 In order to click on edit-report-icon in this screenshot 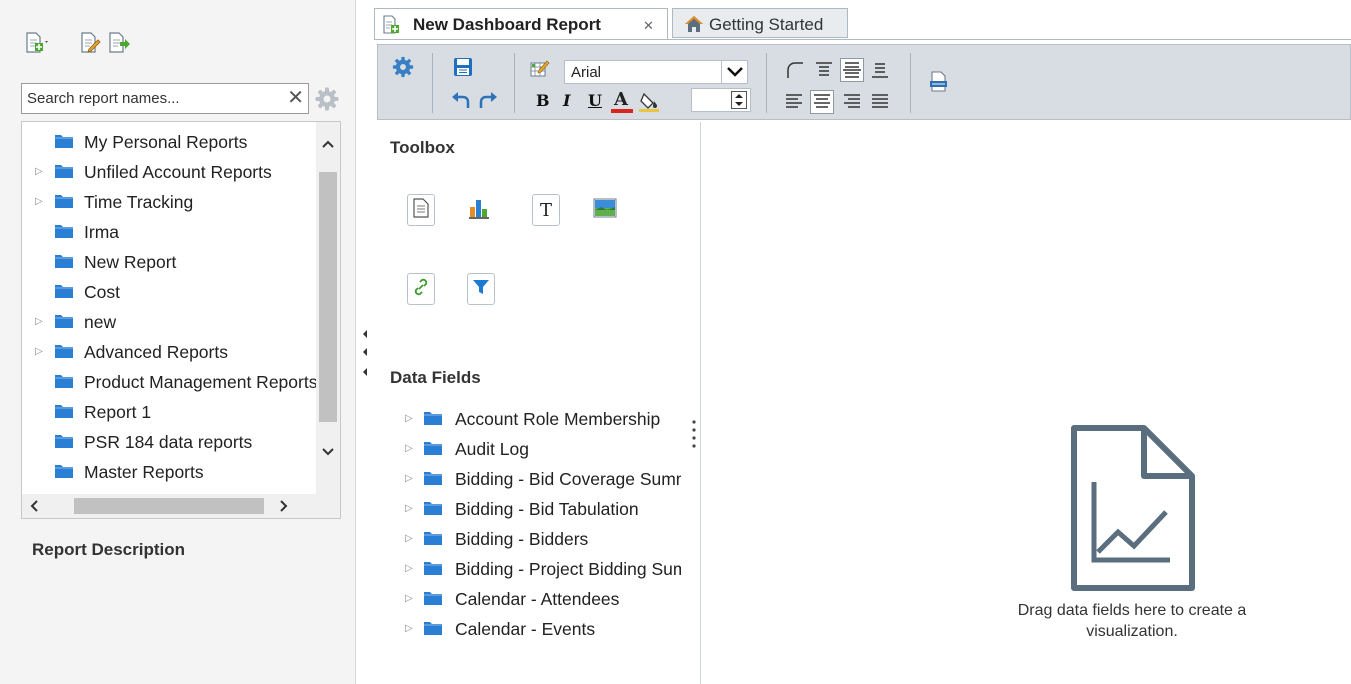, I will do `click(90, 42)`.